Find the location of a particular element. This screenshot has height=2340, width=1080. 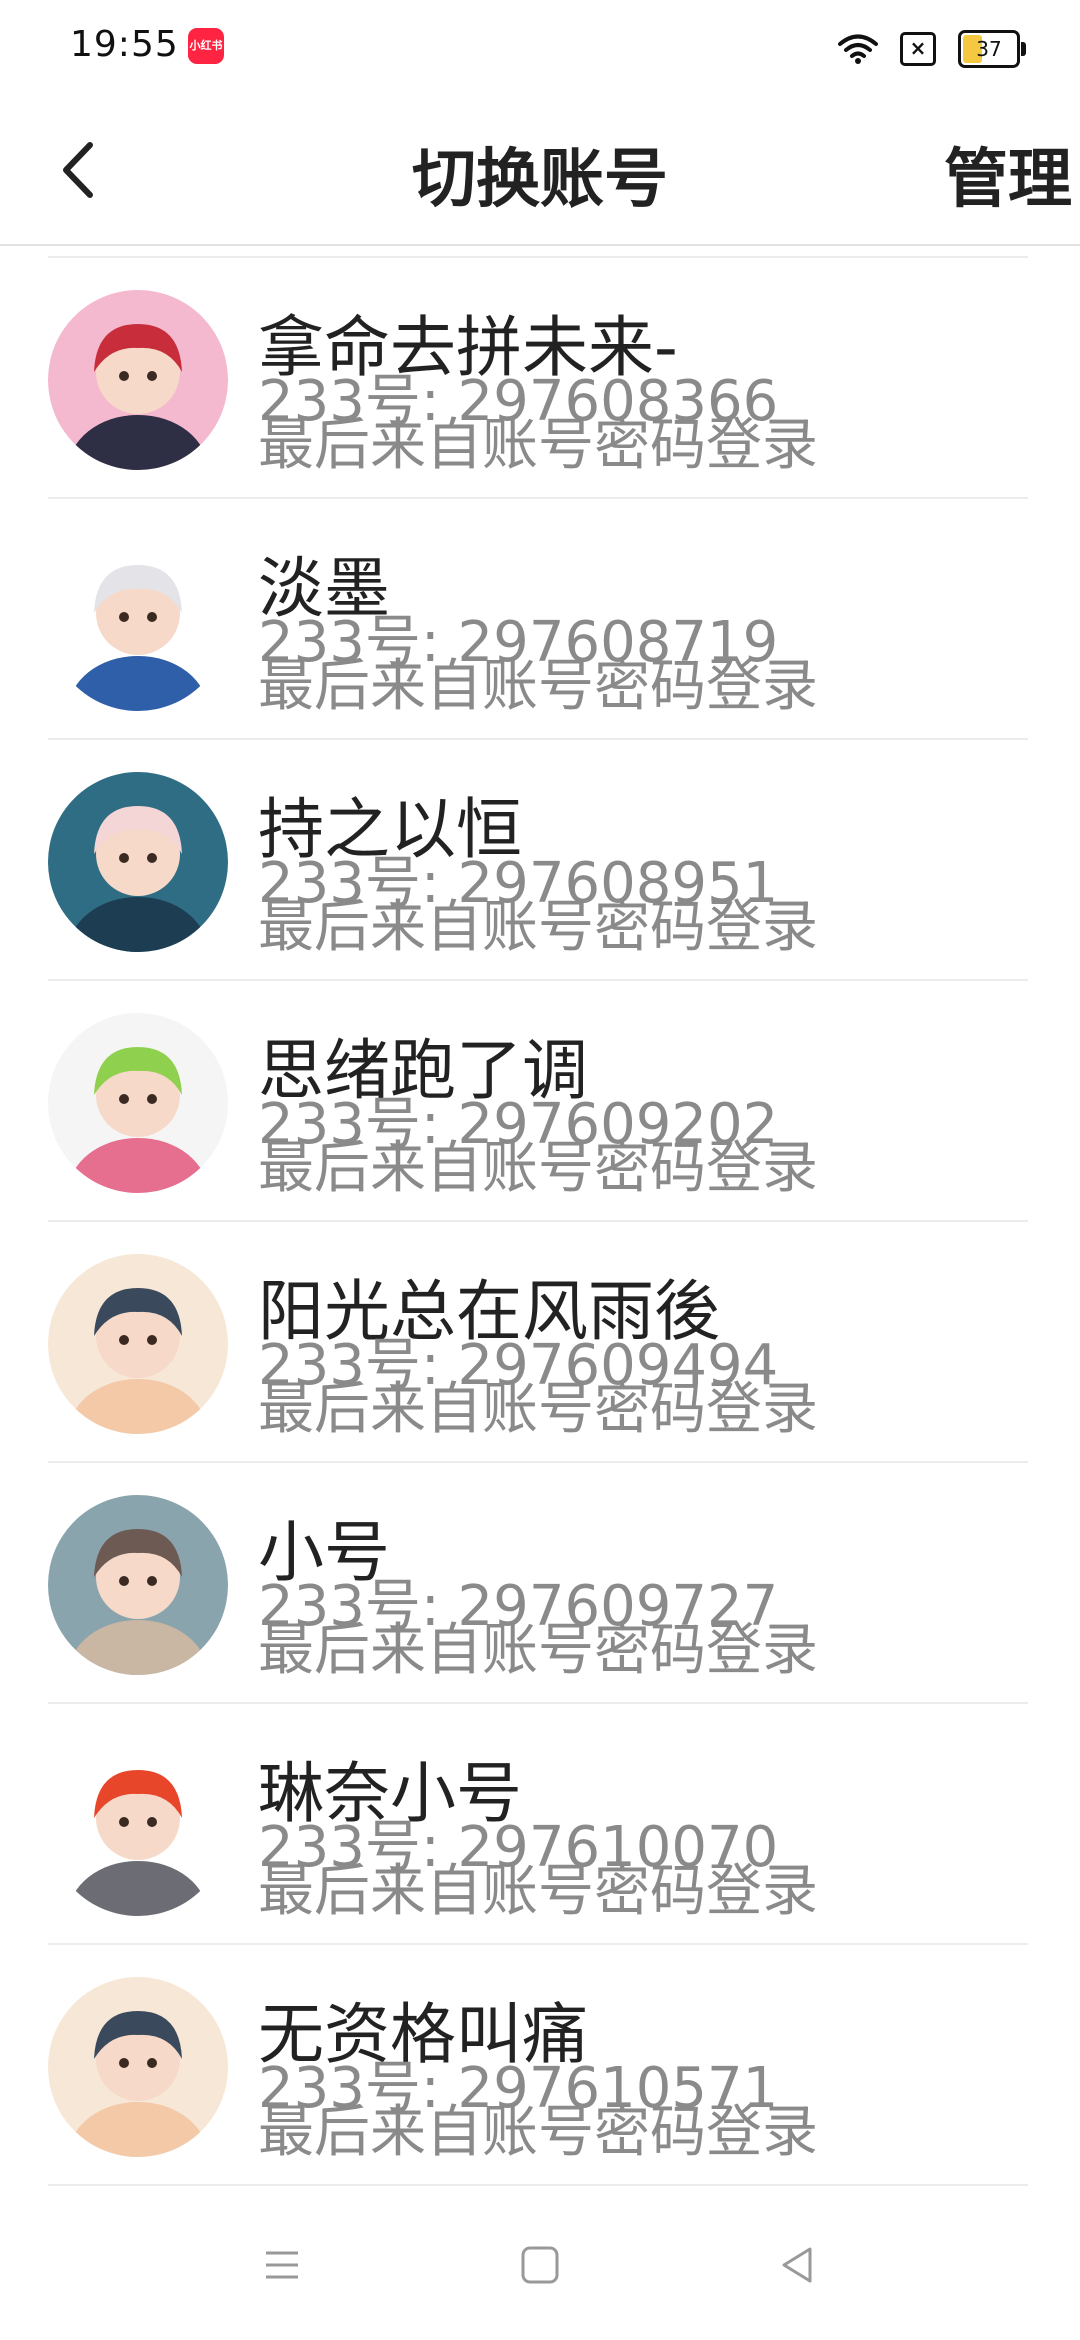

account-item: 无资格叫痛 233号: 297610571 最后来自账号密码登录 is located at coordinates (540, 2065).